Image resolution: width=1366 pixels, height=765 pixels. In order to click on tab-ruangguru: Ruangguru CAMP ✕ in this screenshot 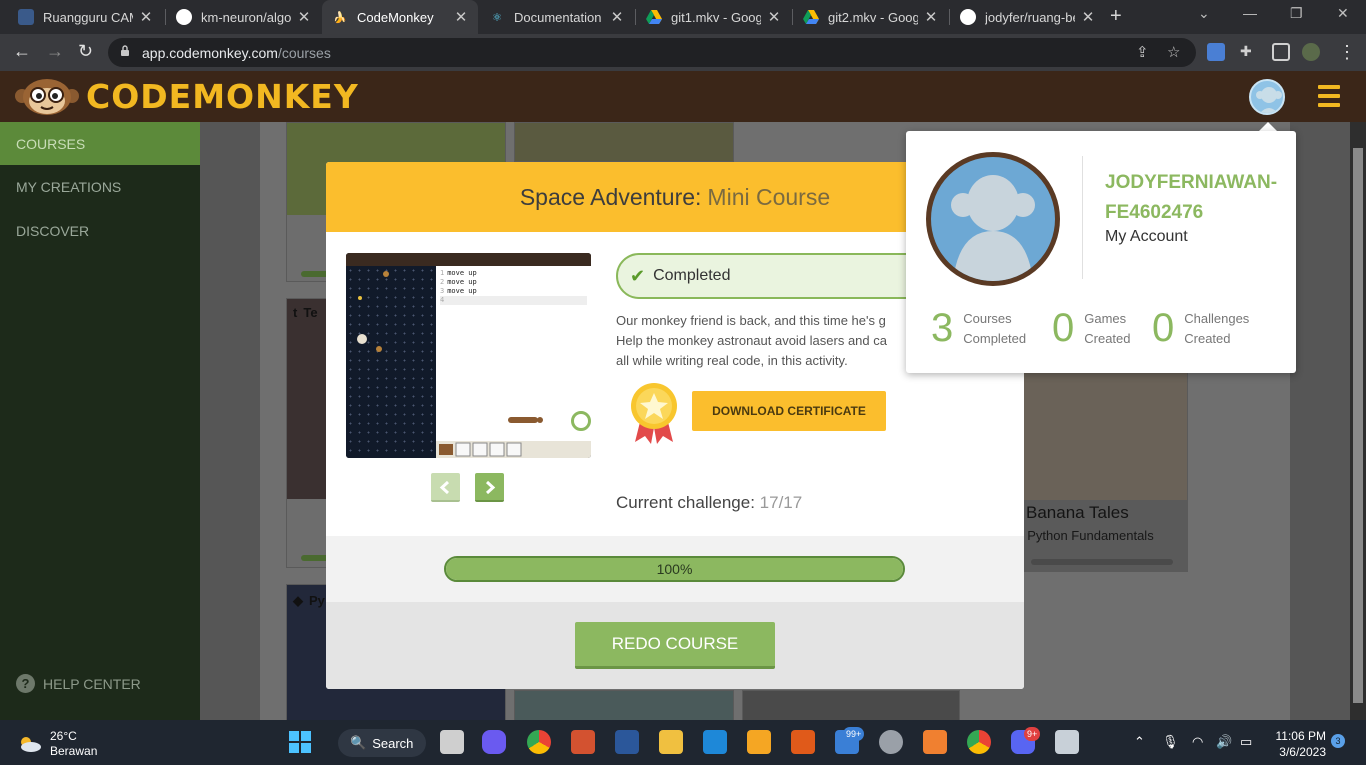, I will do `click(85, 17)`.